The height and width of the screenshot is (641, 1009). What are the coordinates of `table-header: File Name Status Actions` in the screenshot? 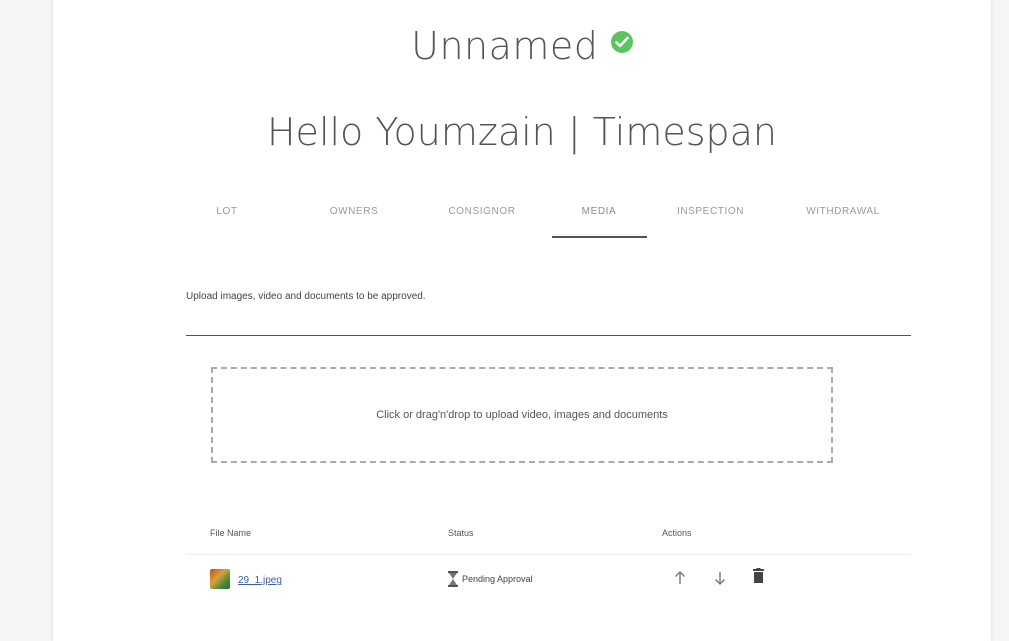 It's located at (548, 536).